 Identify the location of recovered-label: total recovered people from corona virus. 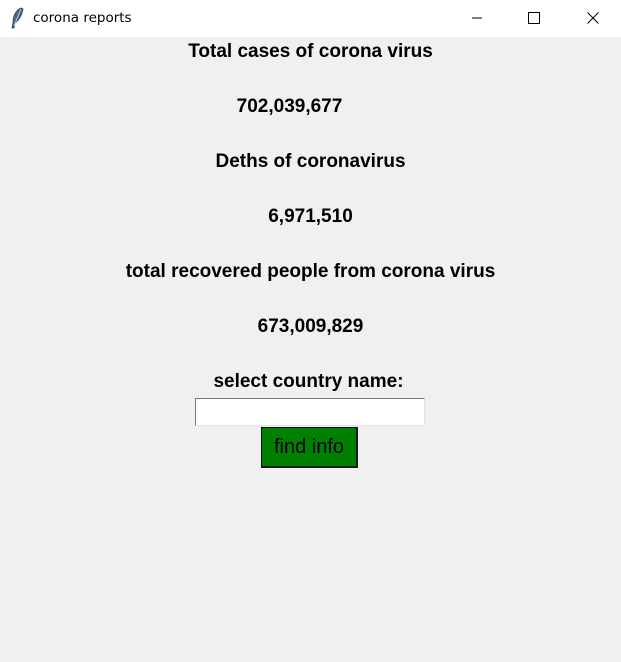
(310, 271).